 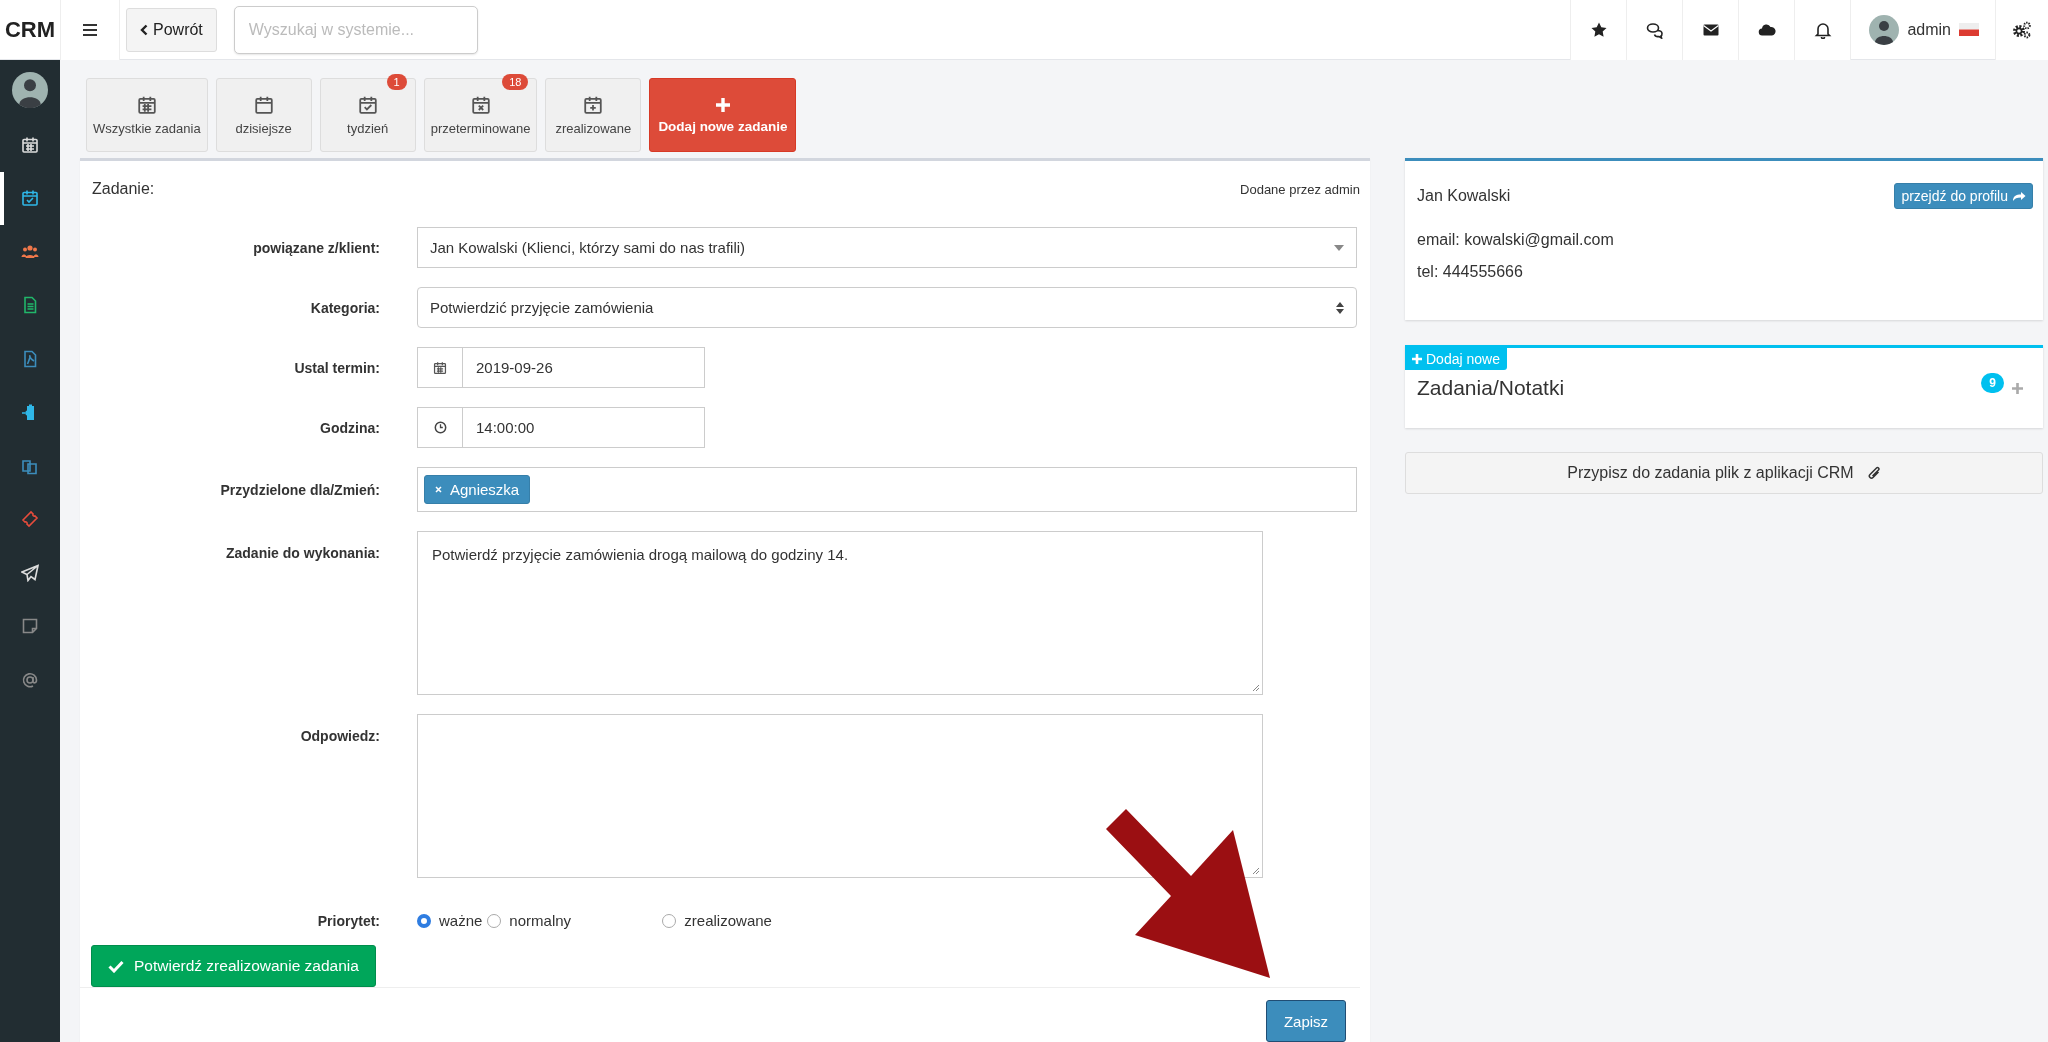 What do you see at coordinates (144, 29) in the screenshot?
I see `chevron-left-icon` at bounding box center [144, 29].